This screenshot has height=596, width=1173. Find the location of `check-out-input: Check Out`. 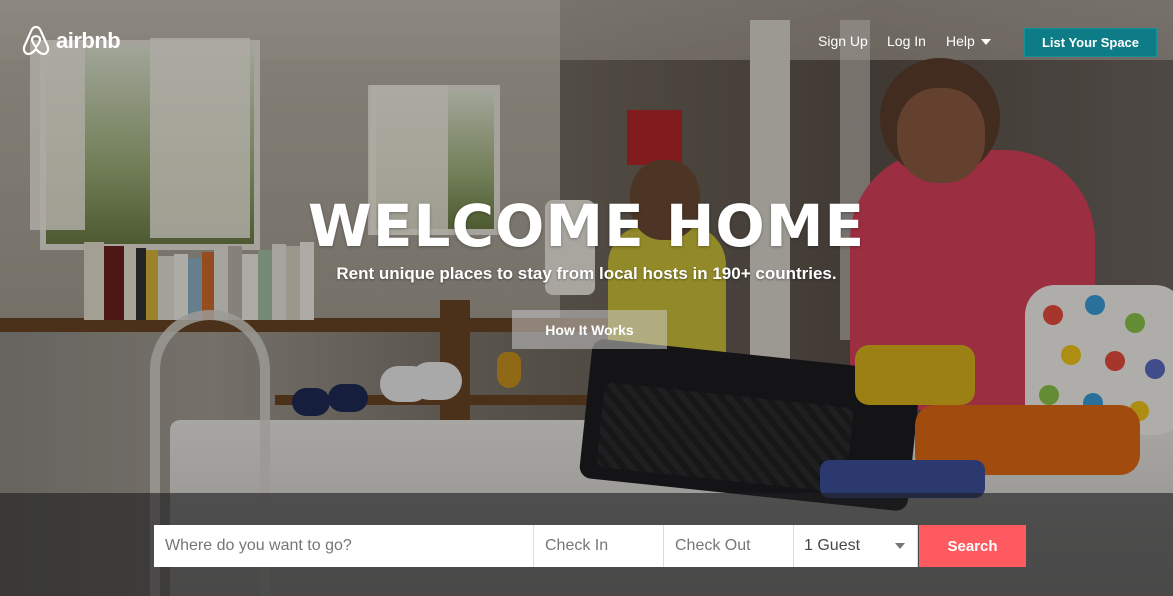

check-out-input: Check Out is located at coordinates (729, 546).